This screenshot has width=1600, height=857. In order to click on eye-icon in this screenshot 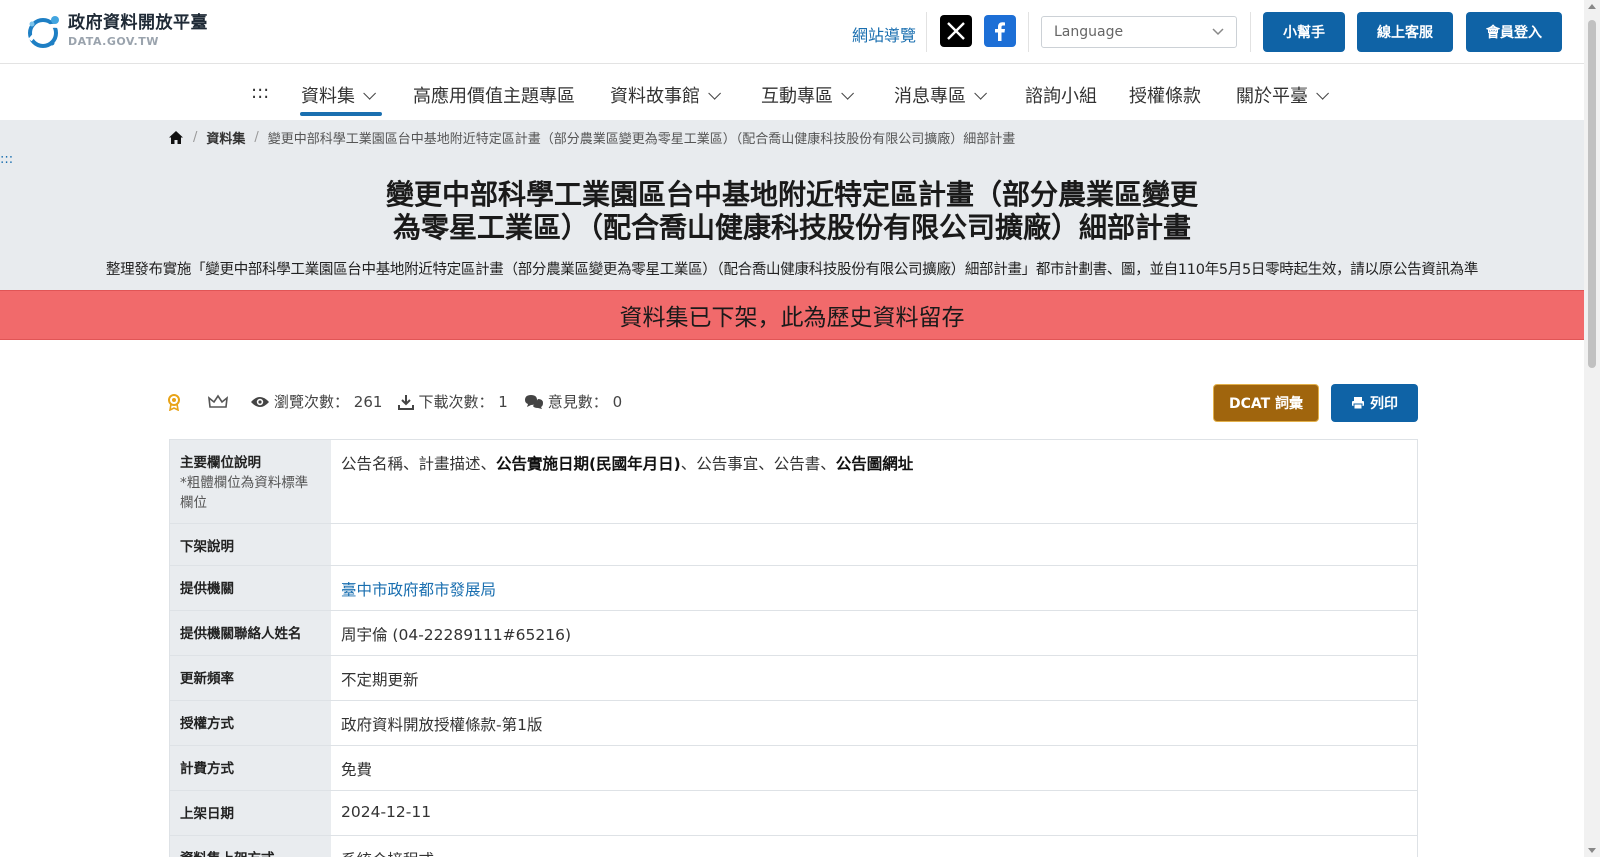, I will do `click(260, 401)`.